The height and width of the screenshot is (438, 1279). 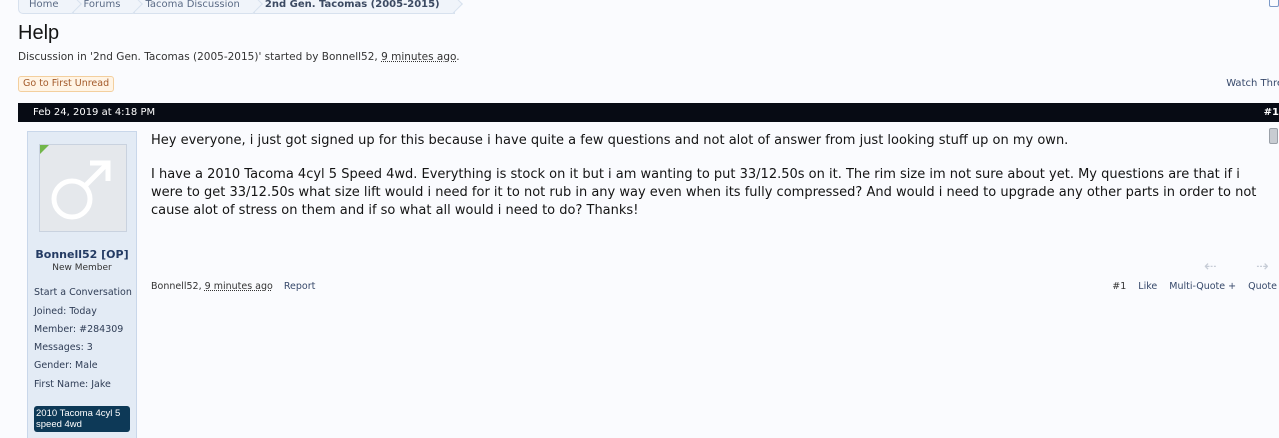 What do you see at coordinates (83, 292) in the screenshot?
I see `start-conversation-link: Start a Conversation` at bounding box center [83, 292].